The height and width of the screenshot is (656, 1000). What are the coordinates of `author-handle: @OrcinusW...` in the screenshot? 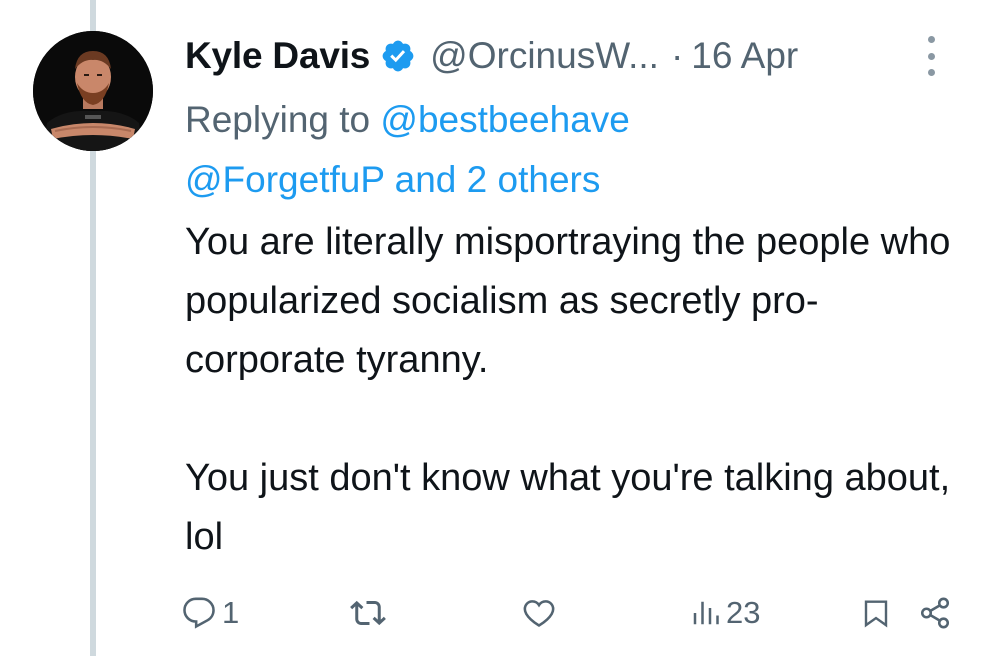 It's located at (544, 56).